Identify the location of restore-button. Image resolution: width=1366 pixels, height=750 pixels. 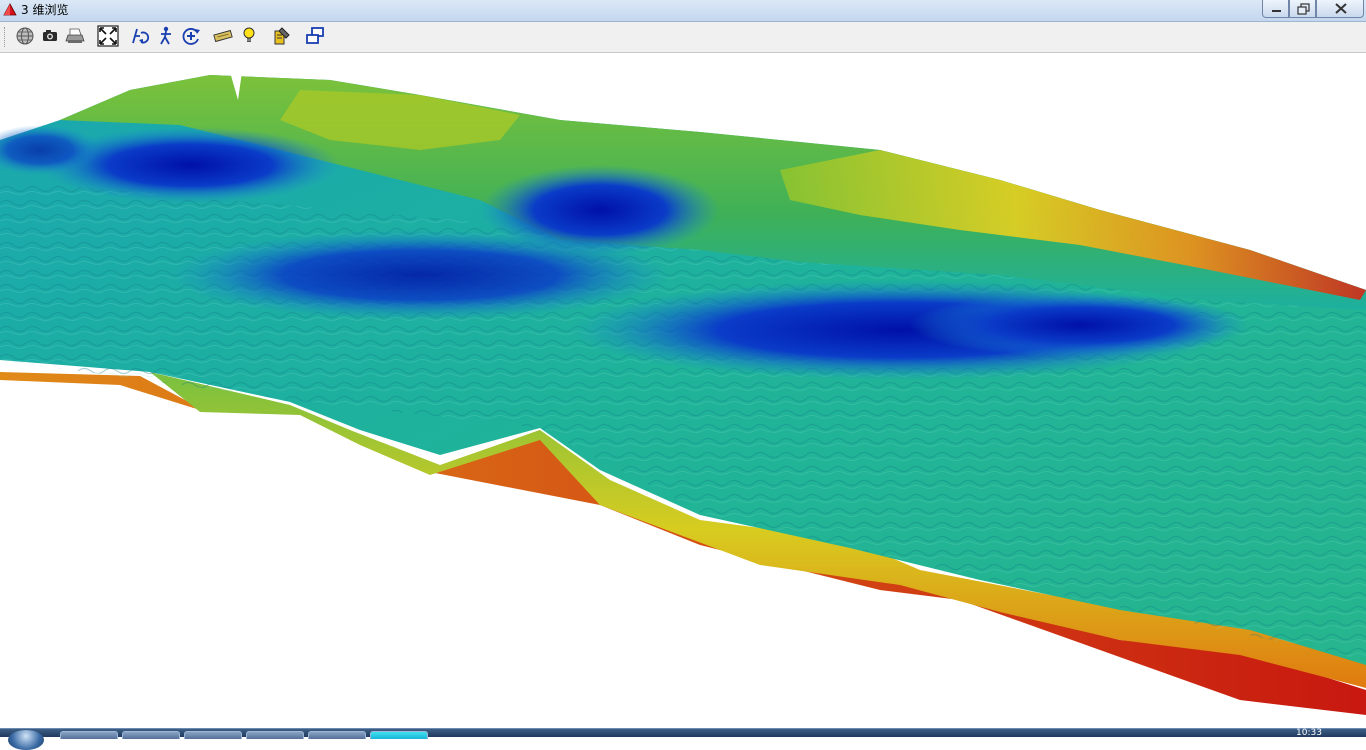
(1302, 9).